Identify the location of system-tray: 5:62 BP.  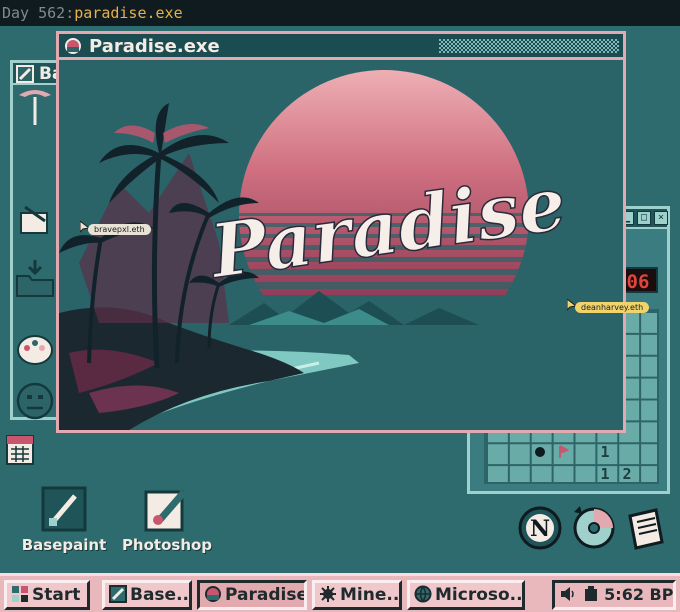
(614, 595).